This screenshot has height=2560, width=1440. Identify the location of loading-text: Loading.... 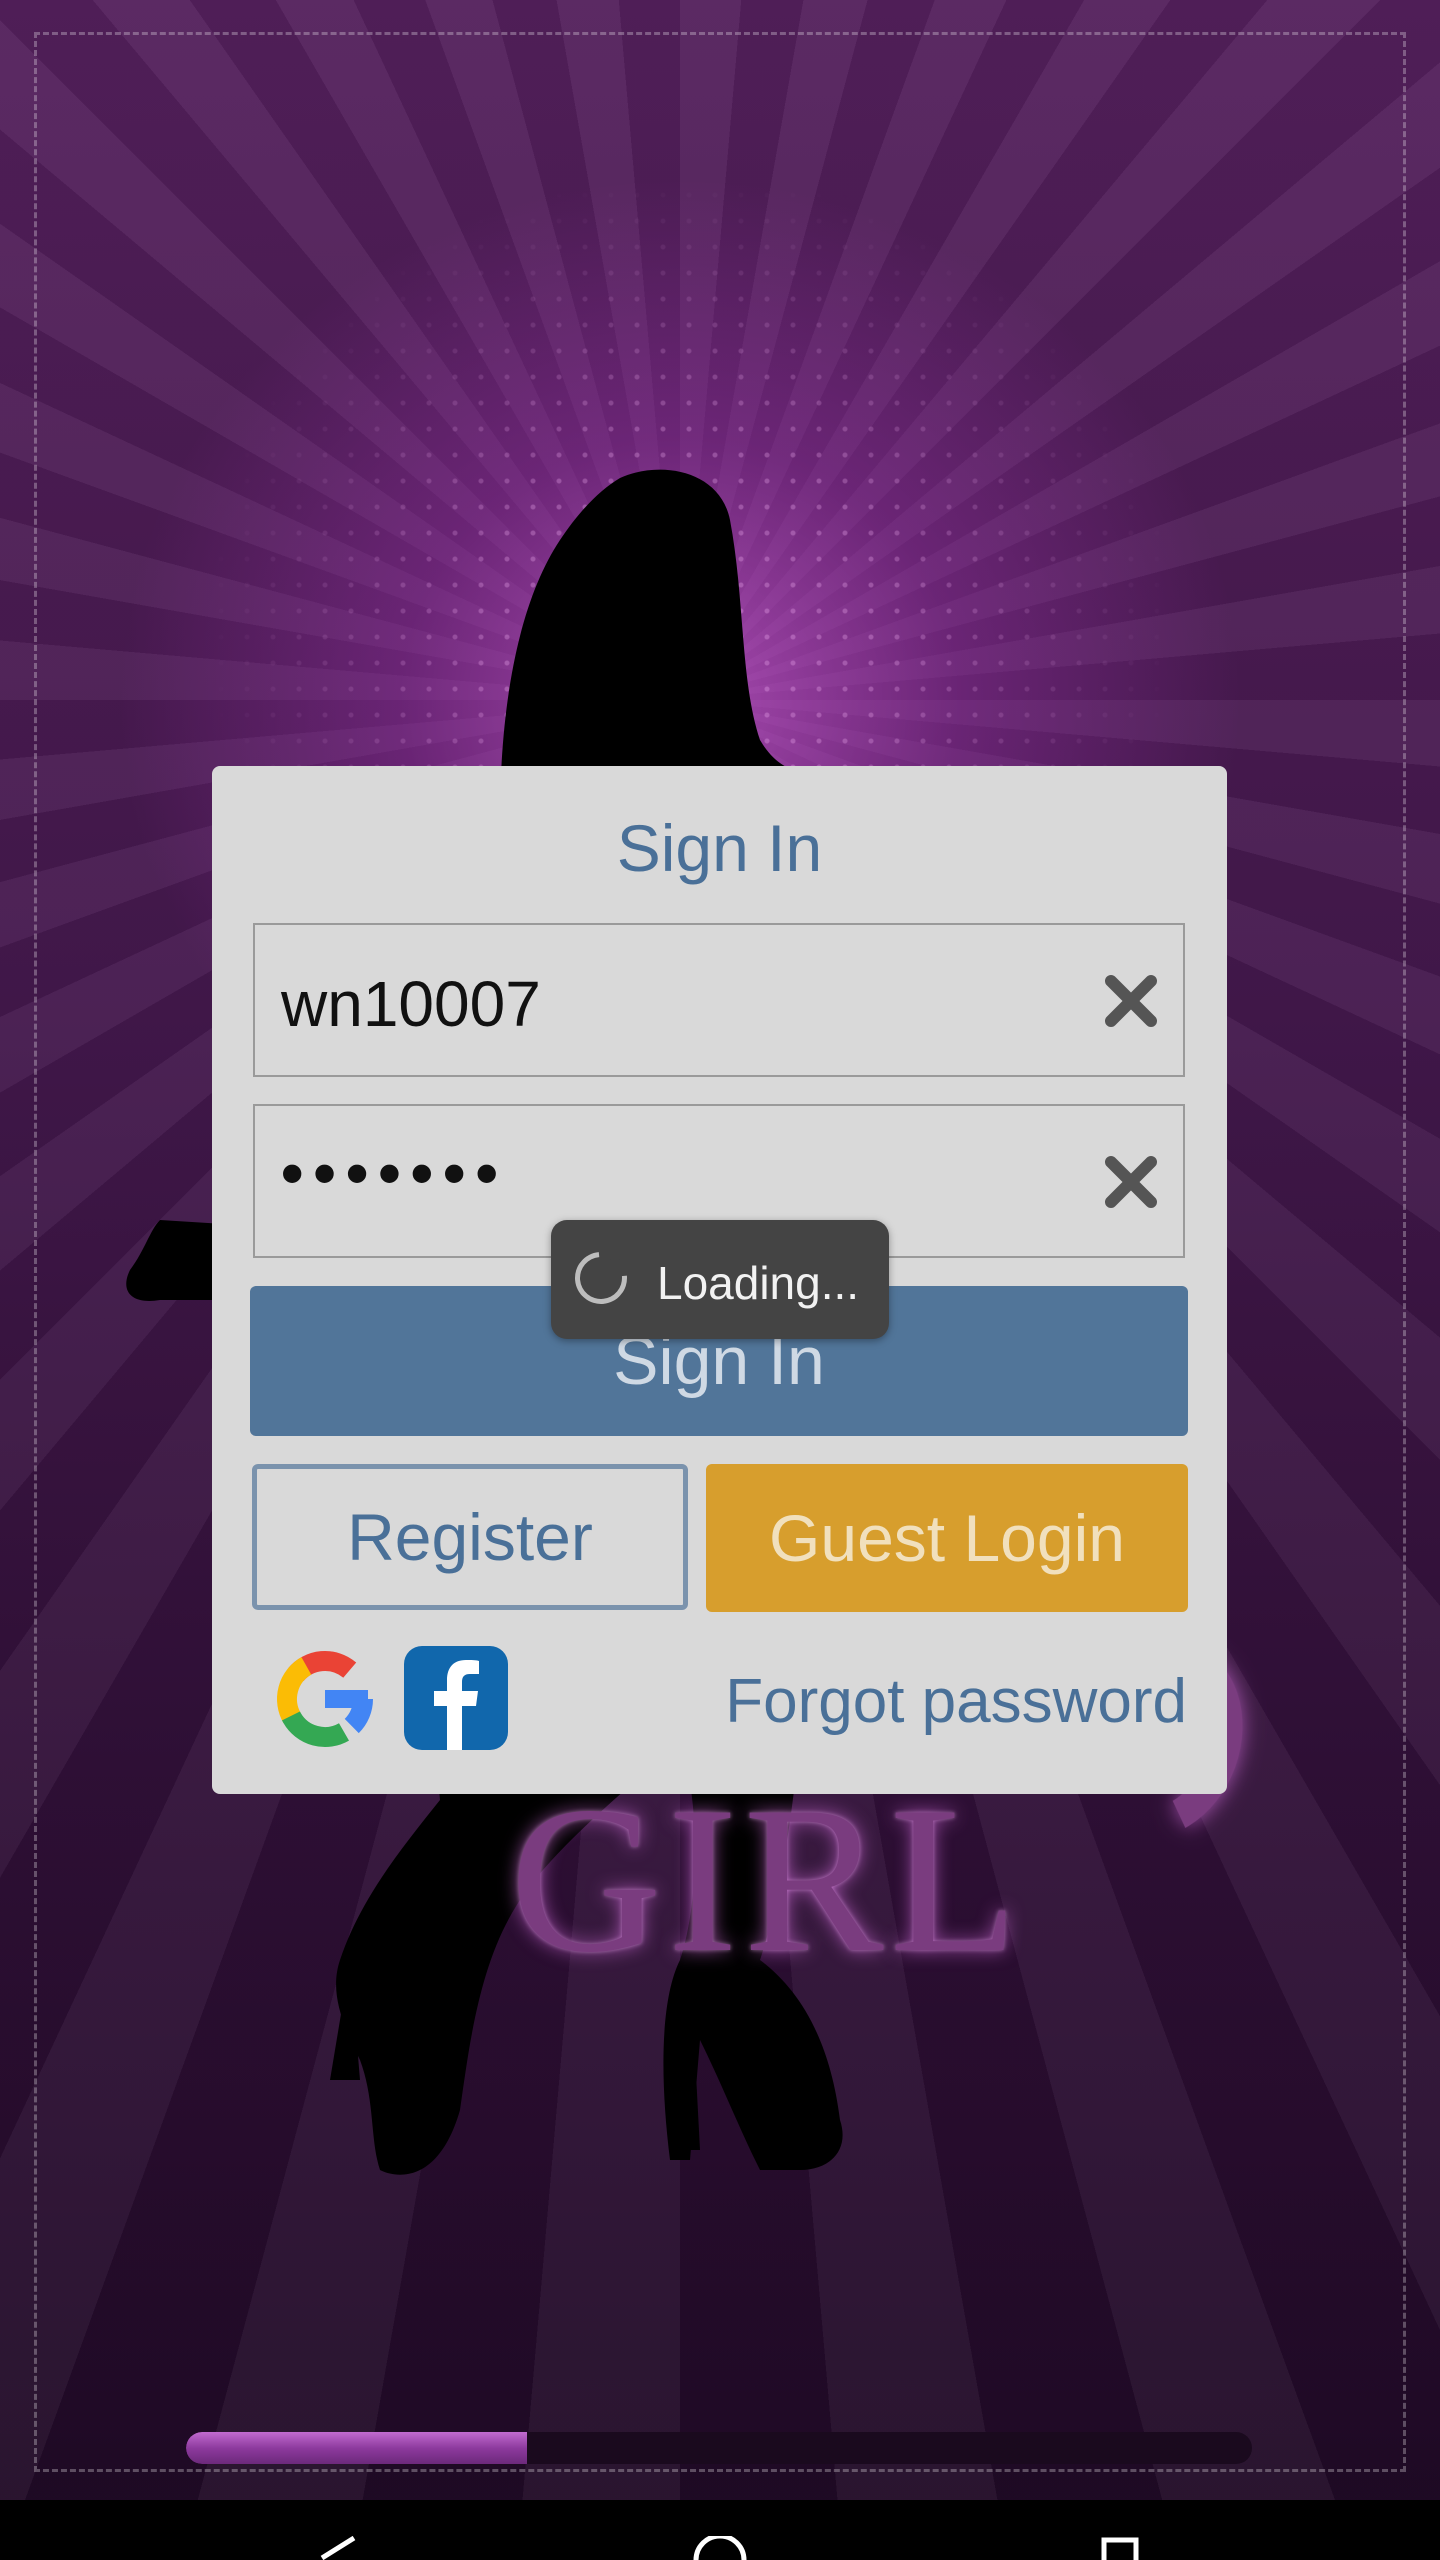
(758, 1283).